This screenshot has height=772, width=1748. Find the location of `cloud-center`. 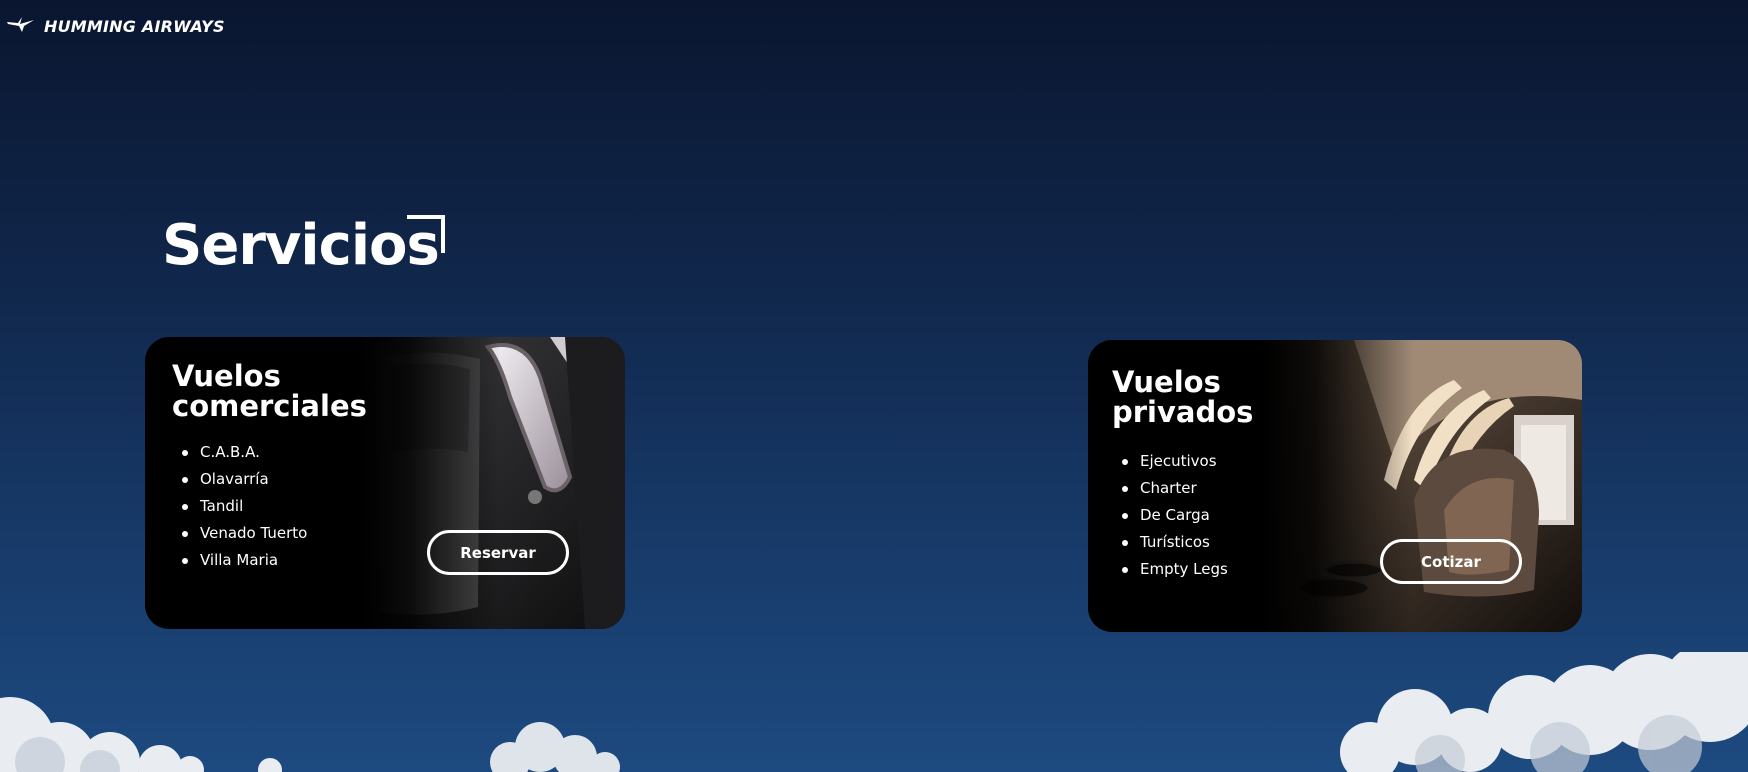

cloud-center is located at coordinates (550, 742).